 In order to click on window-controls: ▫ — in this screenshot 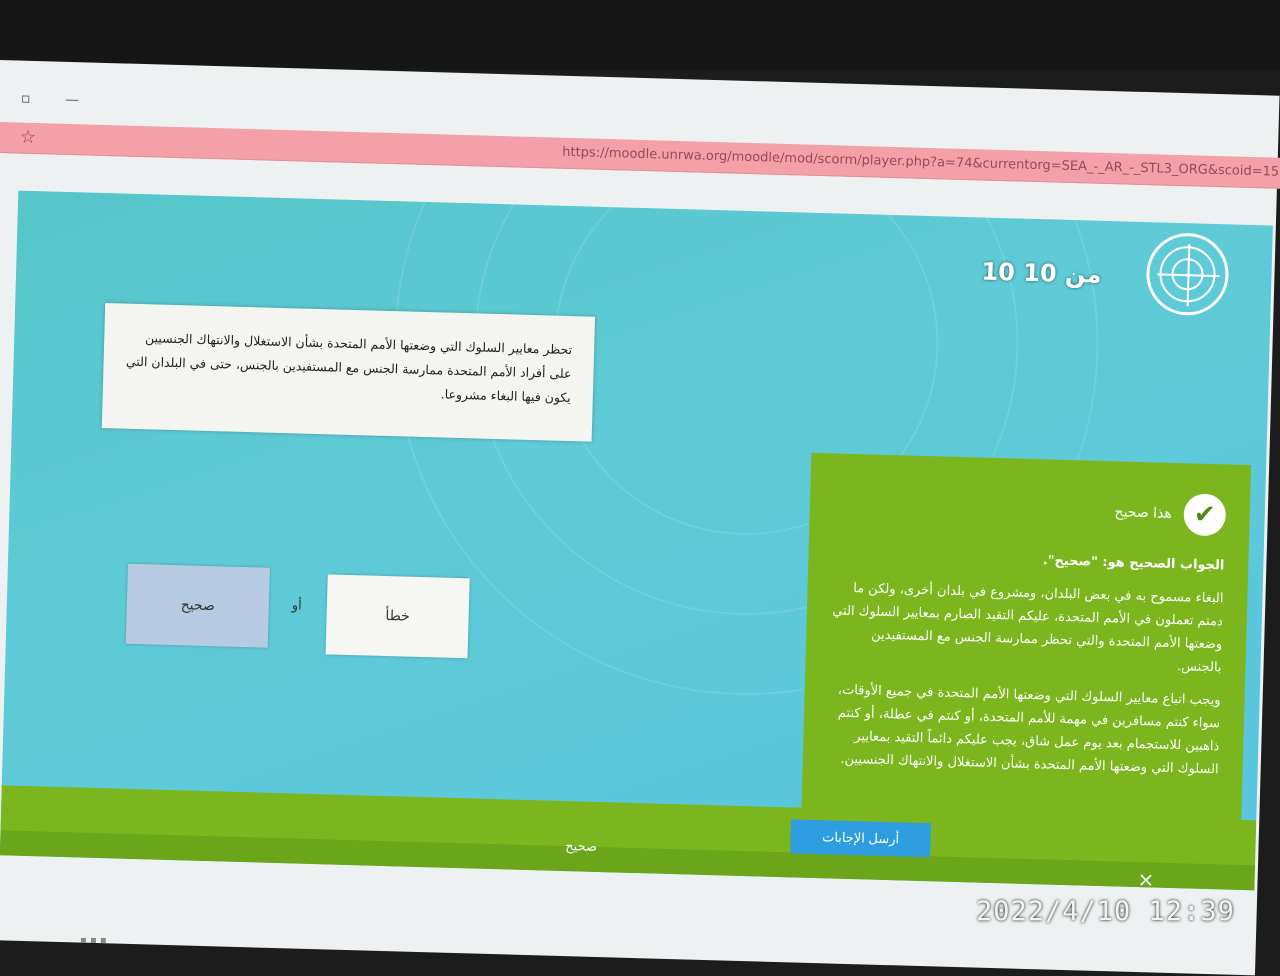, I will do `click(65, 100)`.